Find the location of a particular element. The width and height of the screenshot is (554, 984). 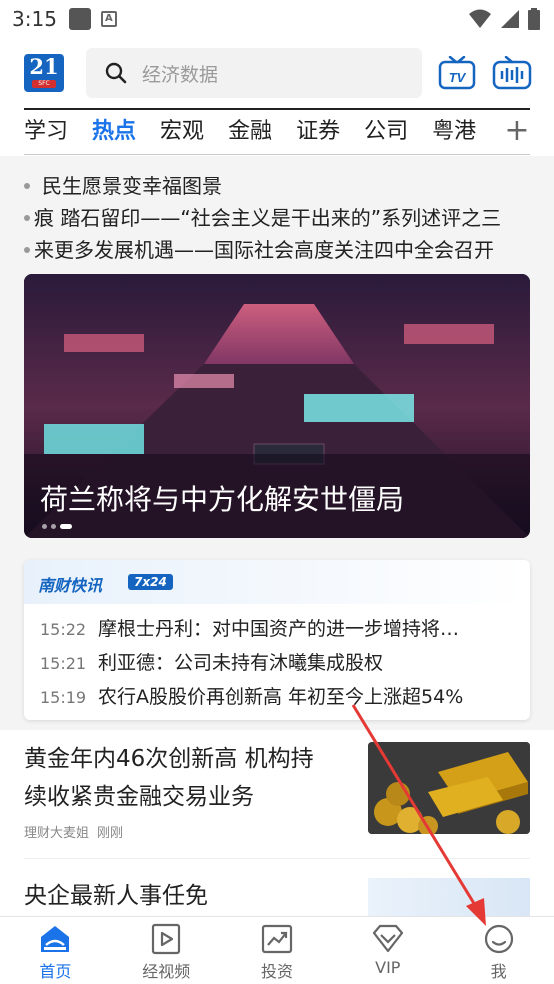

flash-item: 15:19 农行A股股价再创新高 年初至今上涨超54% is located at coordinates (280, 697).